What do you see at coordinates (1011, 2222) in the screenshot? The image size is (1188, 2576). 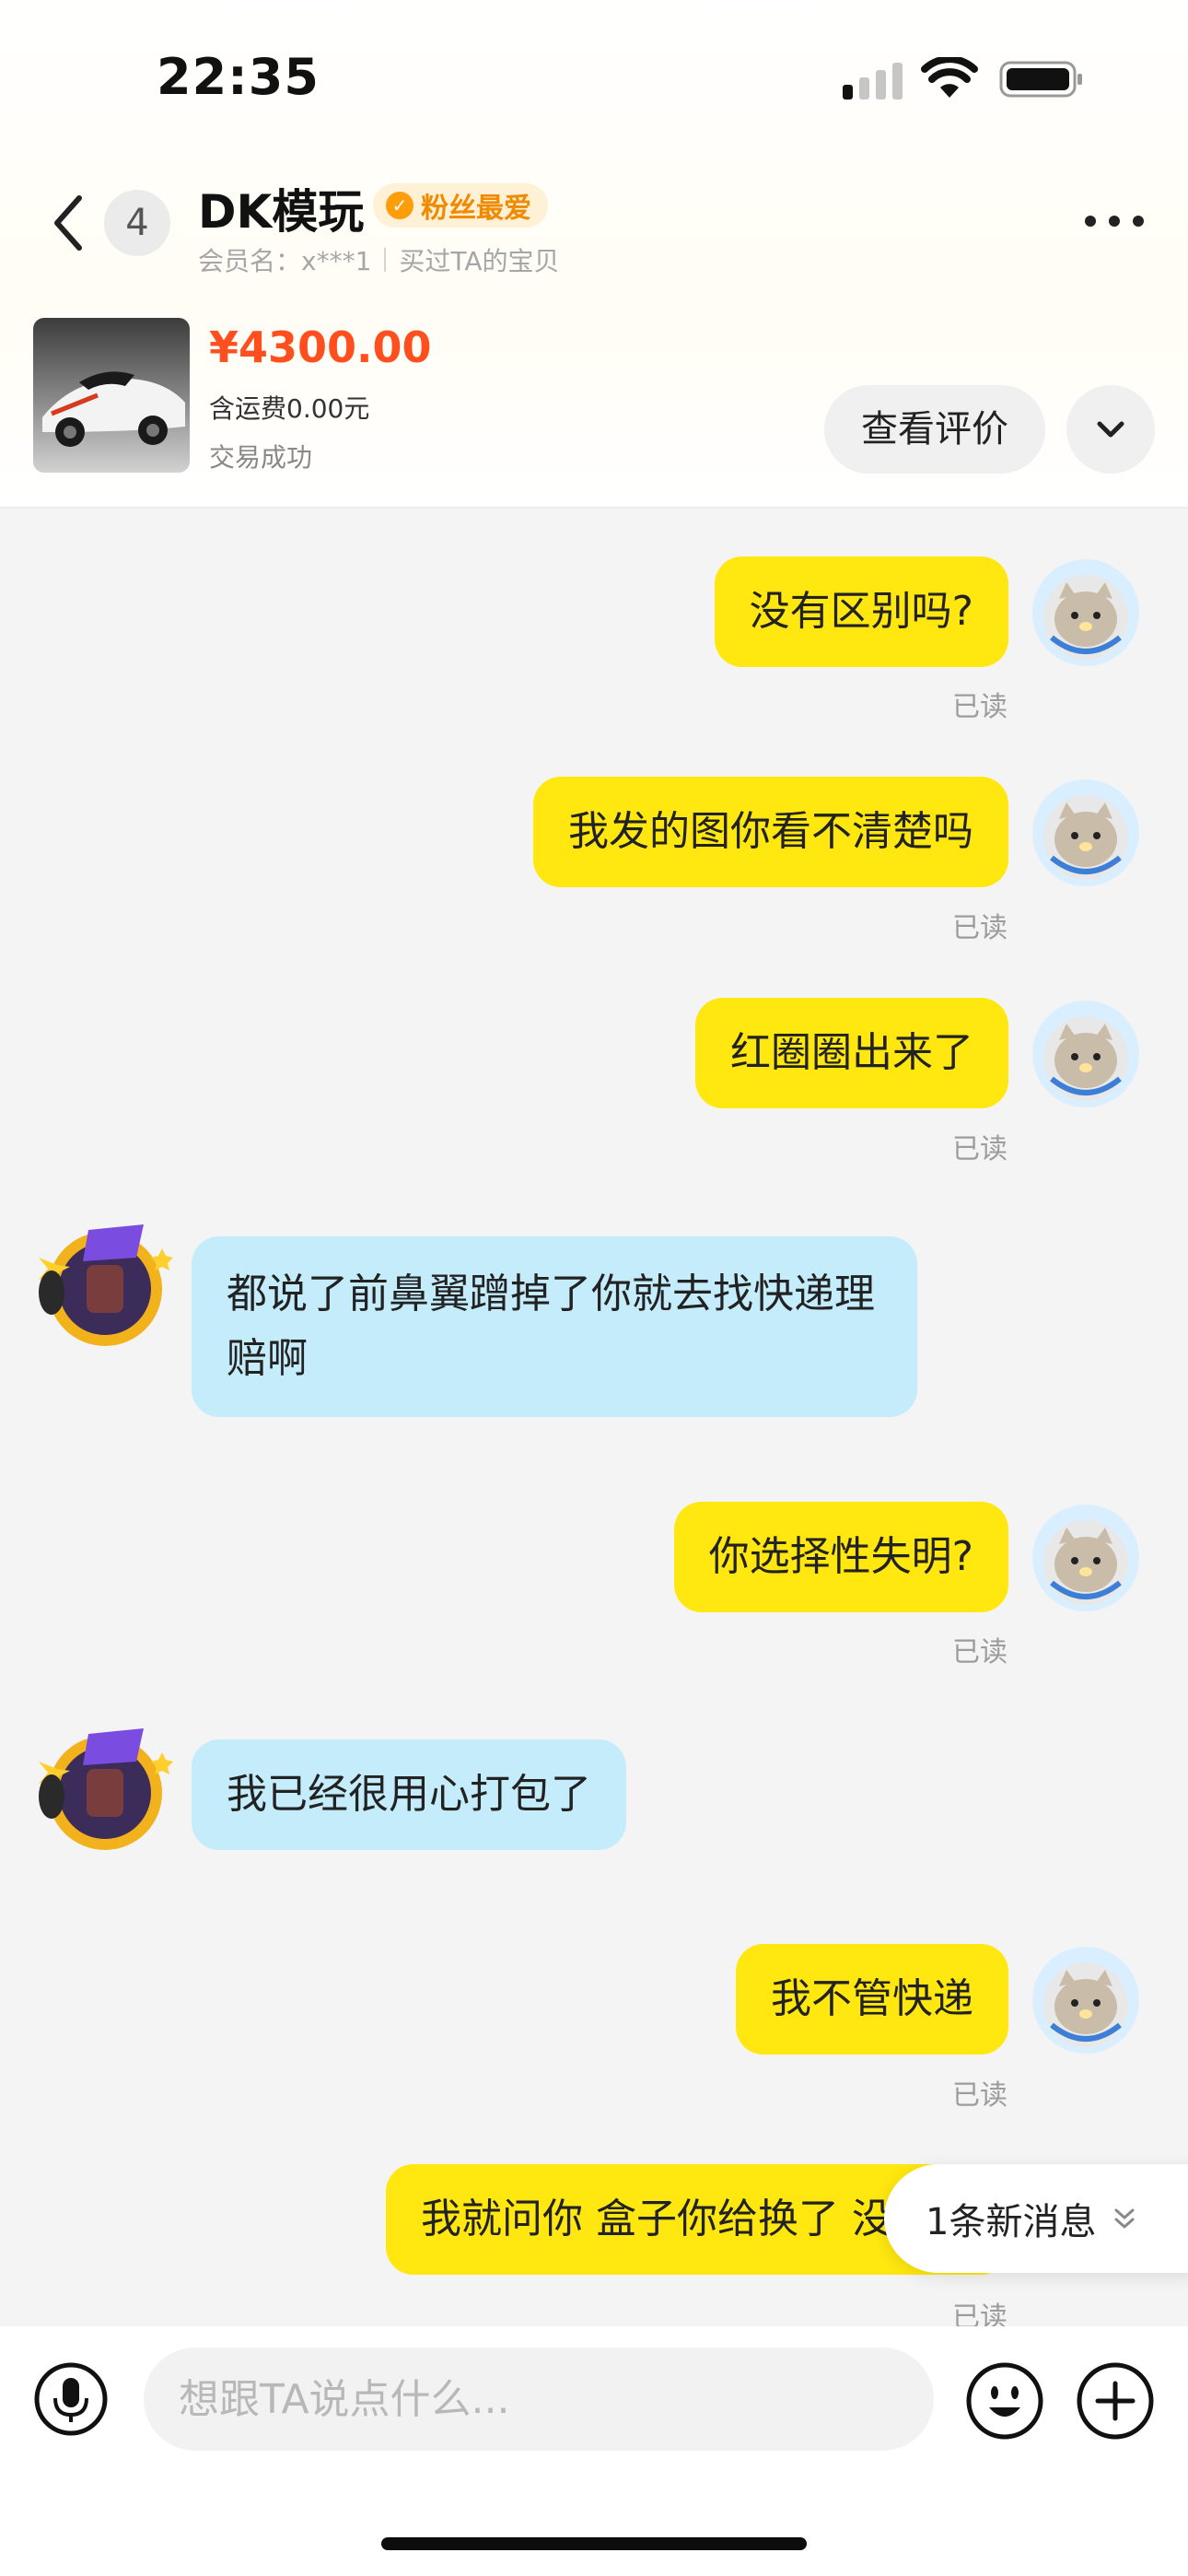 I see `new-message-label: 1条新消息` at bounding box center [1011, 2222].